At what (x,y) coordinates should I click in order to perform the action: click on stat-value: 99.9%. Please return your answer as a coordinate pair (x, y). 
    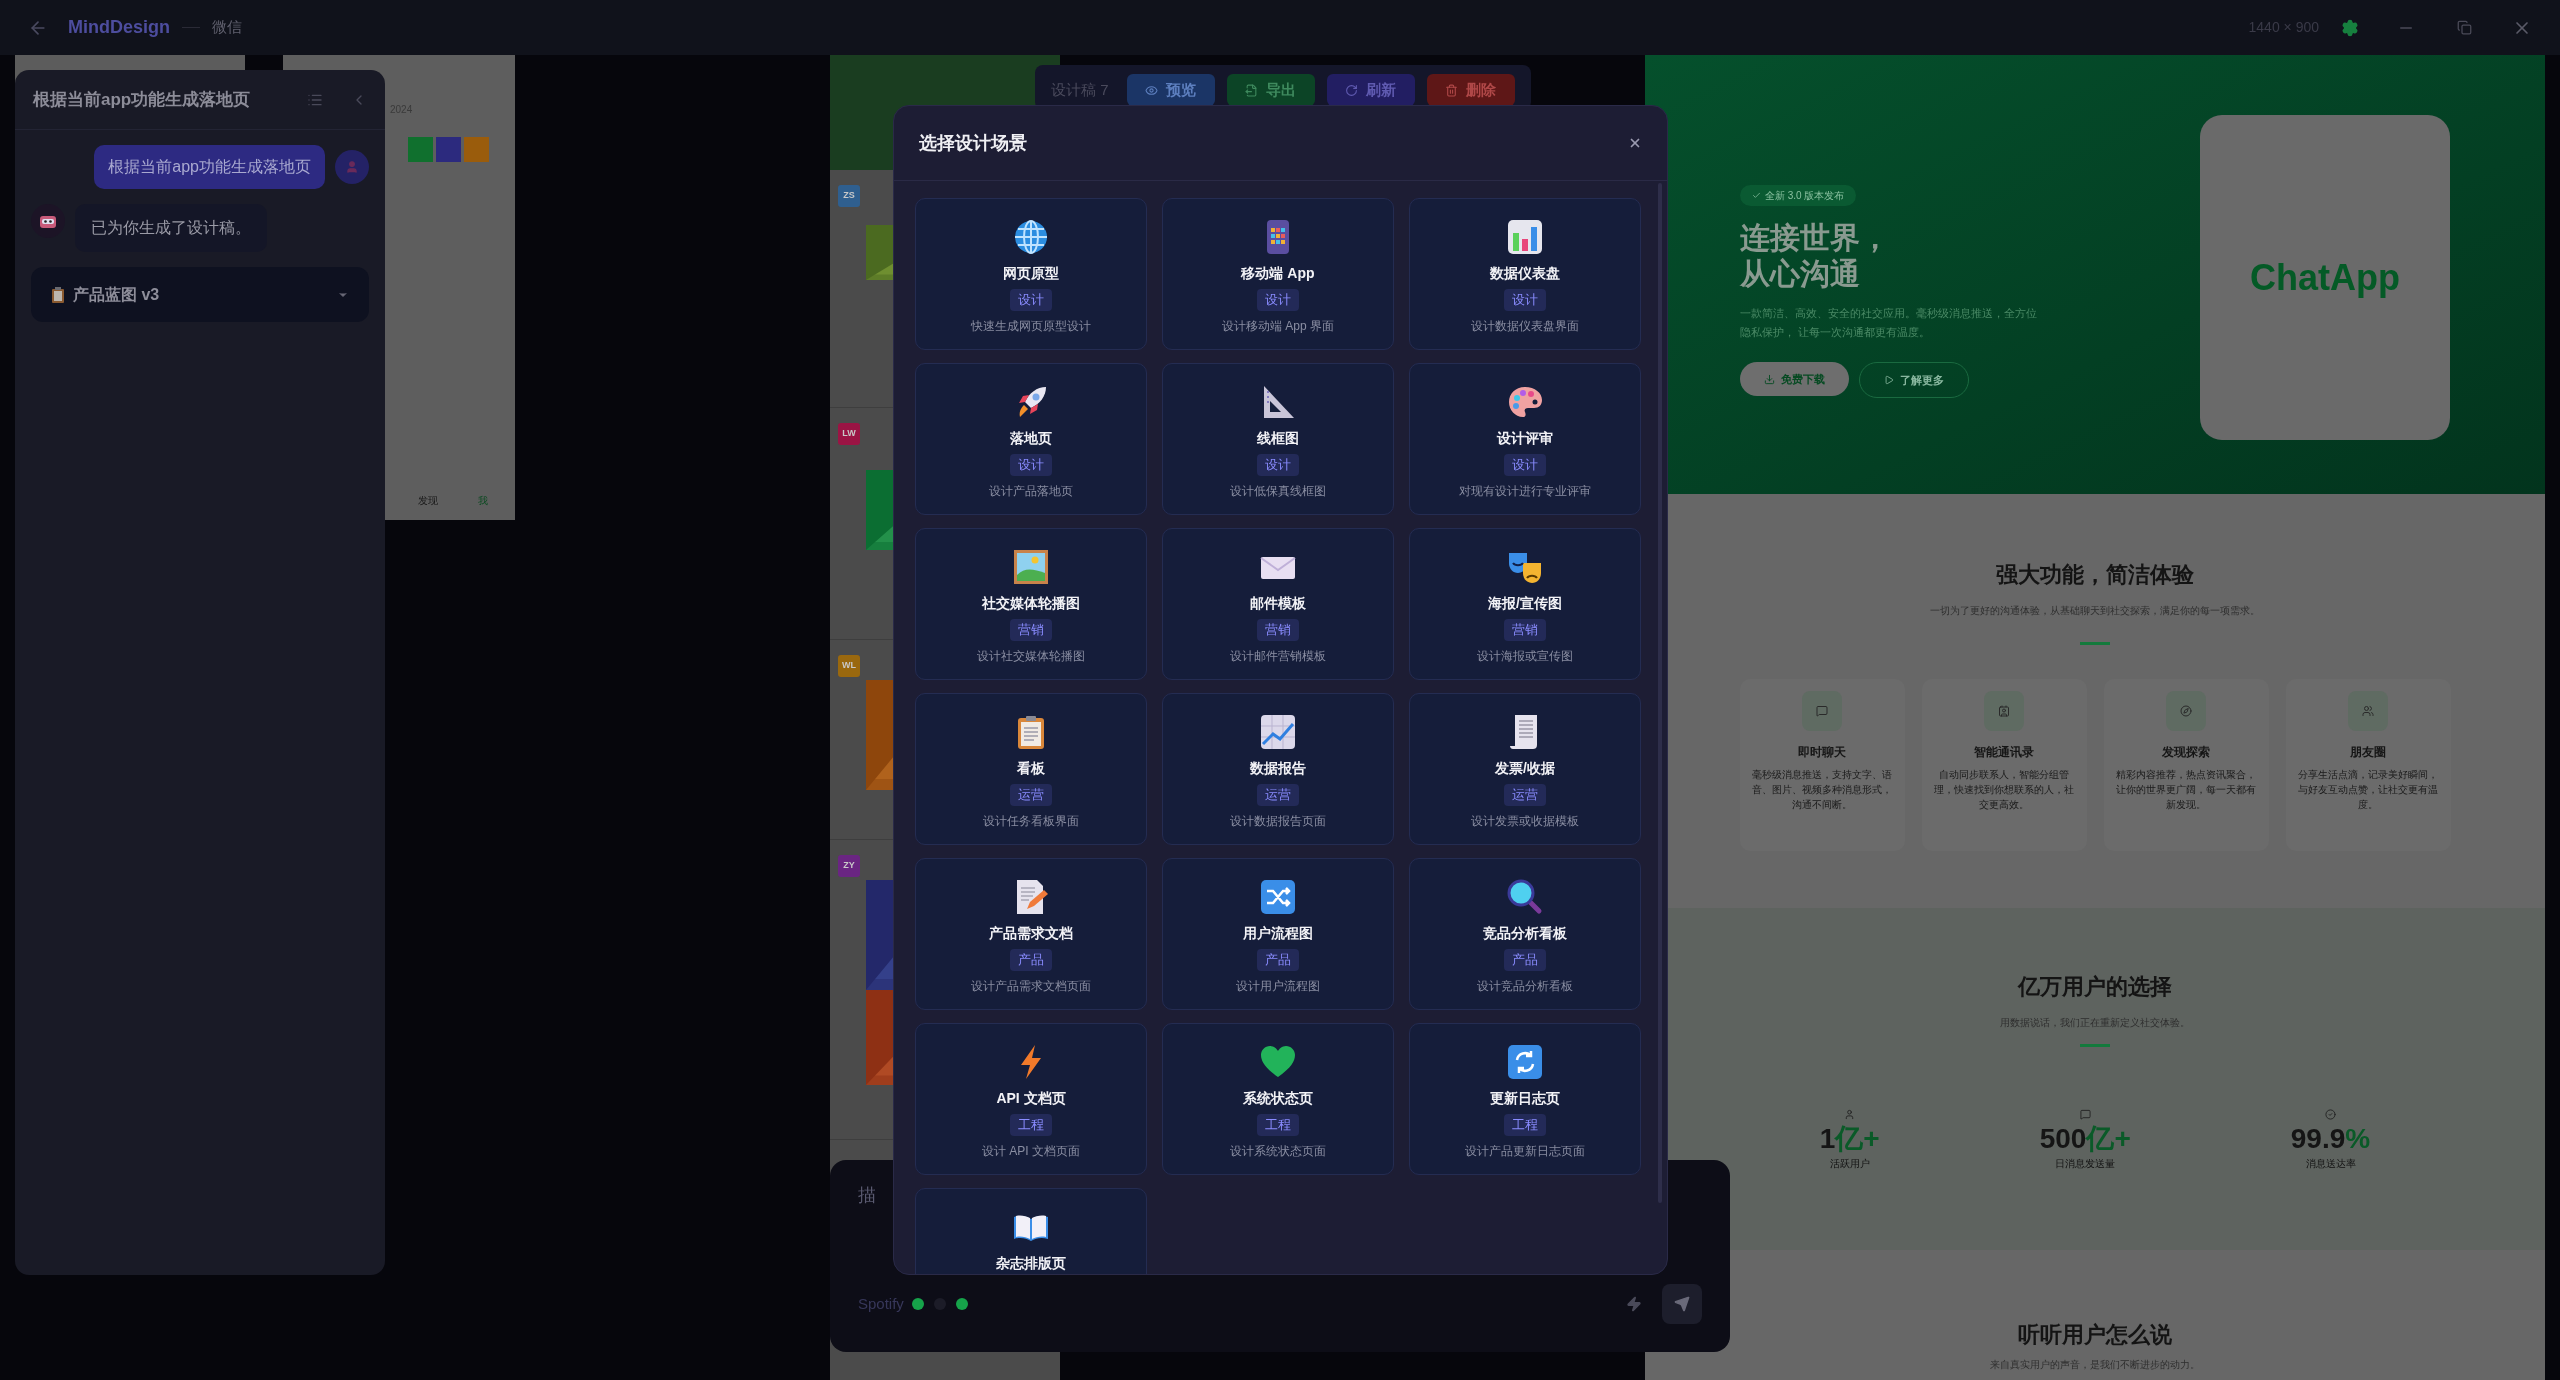
    Looking at the image, I should click on (2330, 1139).